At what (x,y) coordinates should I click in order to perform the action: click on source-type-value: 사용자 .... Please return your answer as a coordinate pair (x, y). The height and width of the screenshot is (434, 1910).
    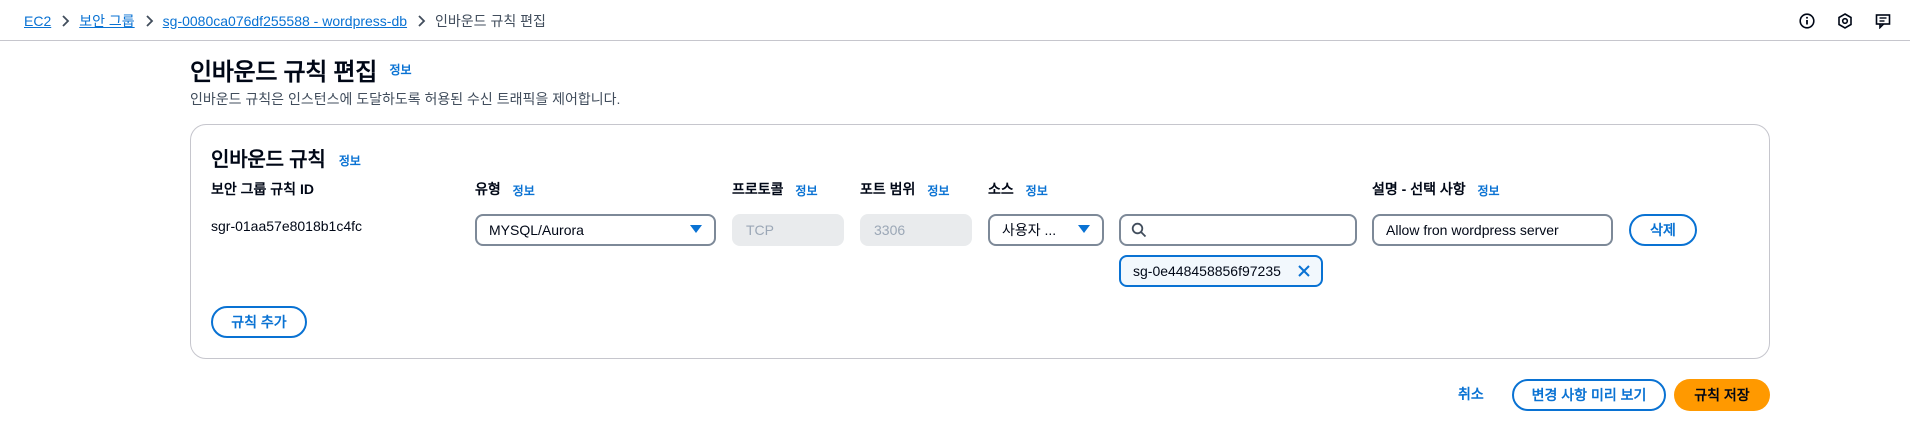
    Looking at the image, I should click on (1029, 230).